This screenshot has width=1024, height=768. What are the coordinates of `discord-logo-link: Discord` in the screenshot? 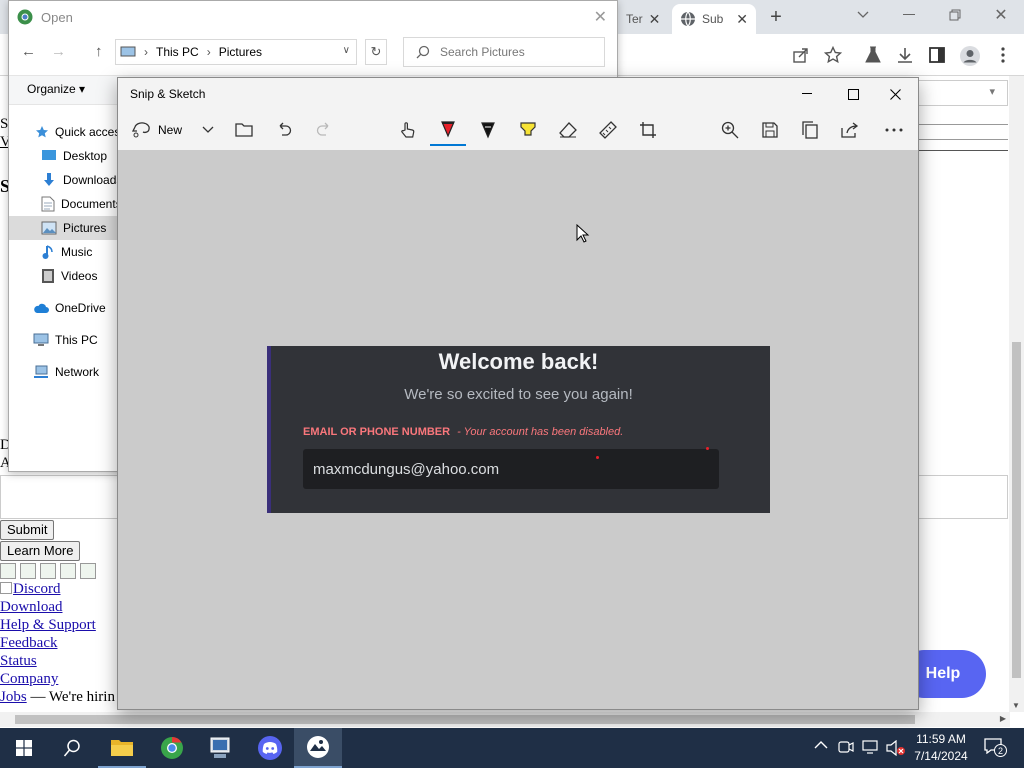 It's located at (30, 589).